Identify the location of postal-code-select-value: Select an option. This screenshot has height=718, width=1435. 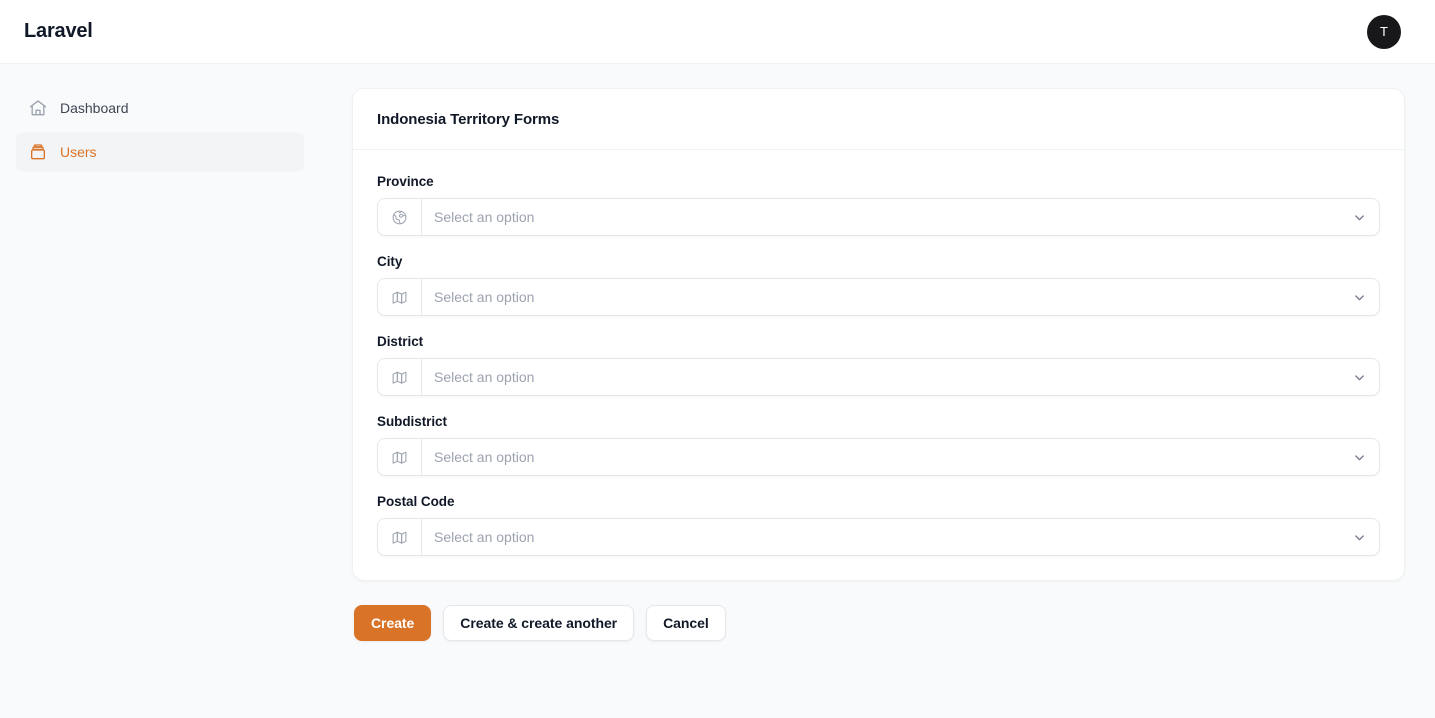
(484, 537).